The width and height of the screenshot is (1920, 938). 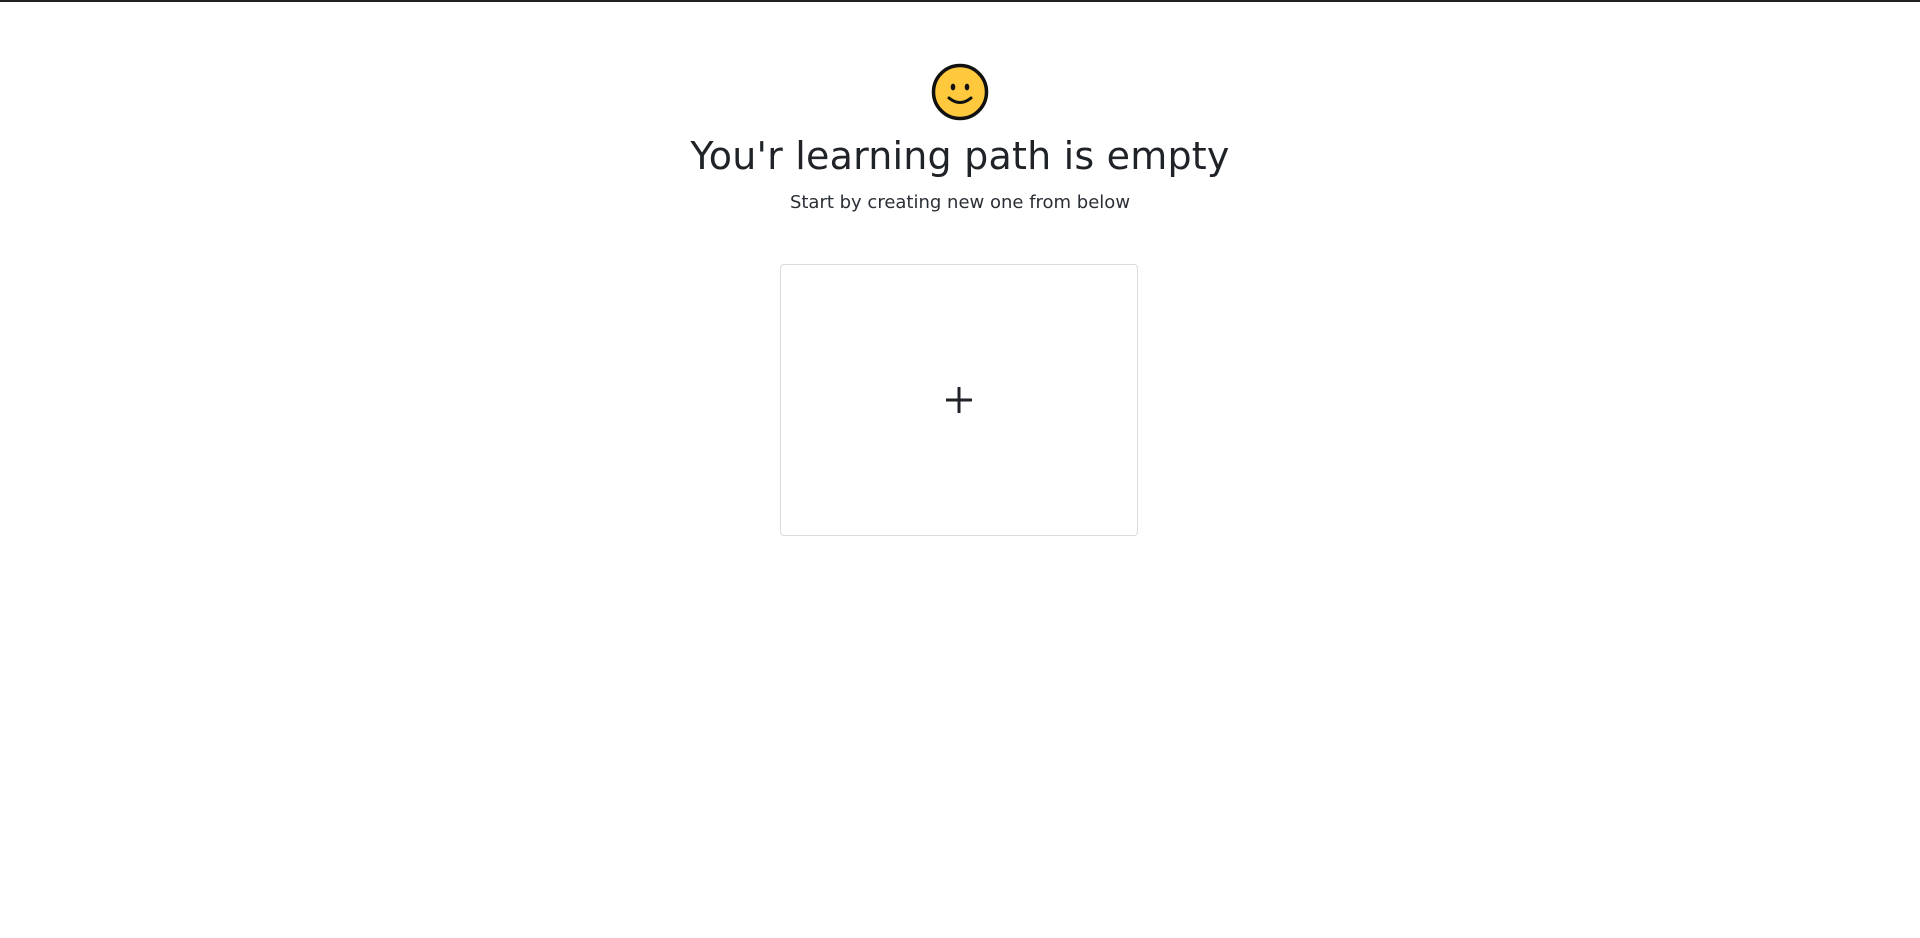 I want to click on create-learning-path-card, so click(x=959, y=400).